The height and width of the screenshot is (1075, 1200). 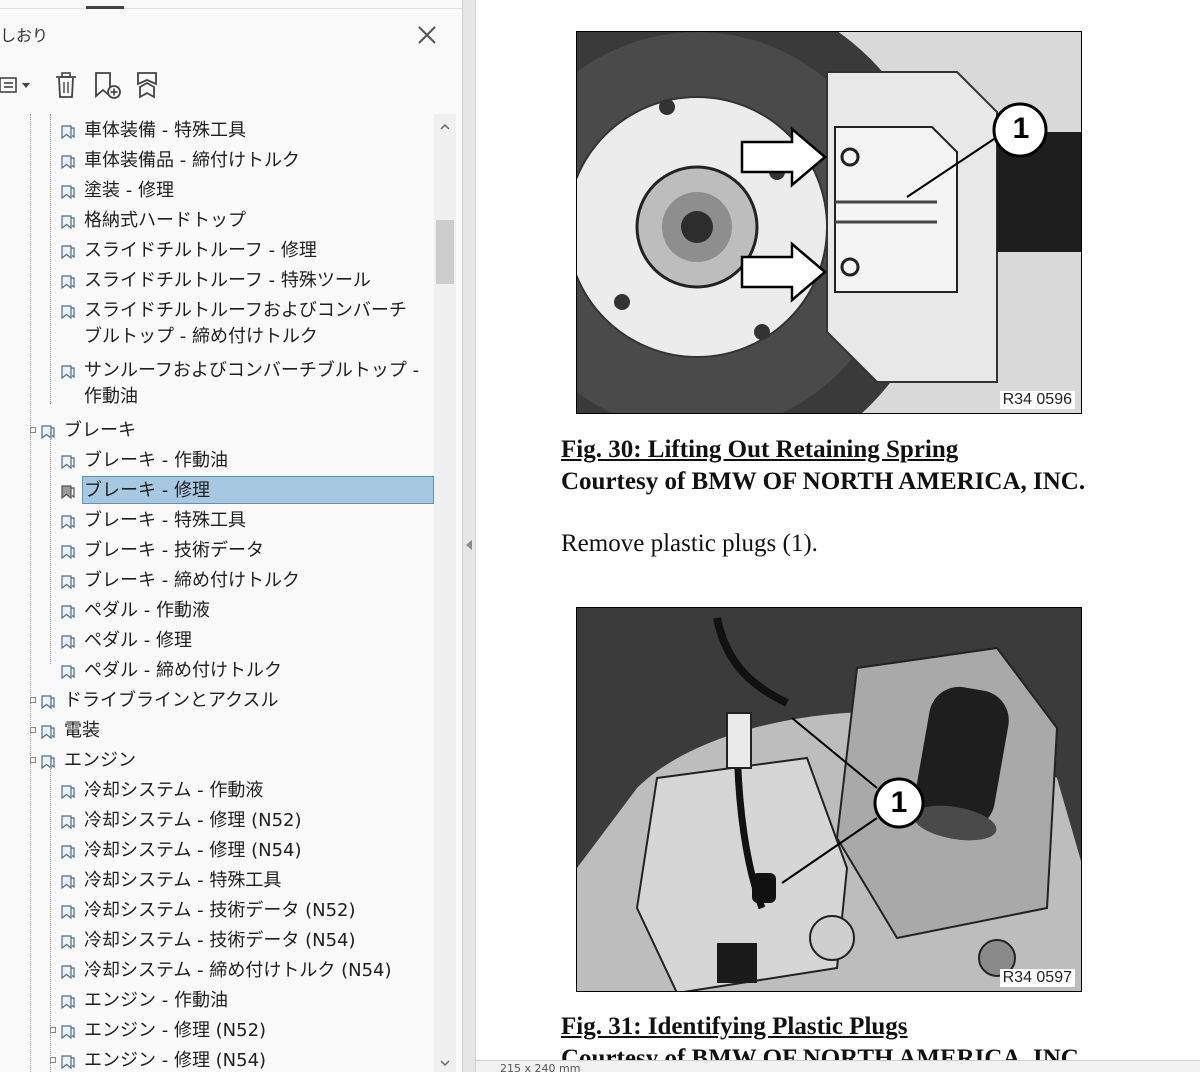 I want to click on bookmark-item: ブレーキ - 特殊工具, so click(x=217, y=521).